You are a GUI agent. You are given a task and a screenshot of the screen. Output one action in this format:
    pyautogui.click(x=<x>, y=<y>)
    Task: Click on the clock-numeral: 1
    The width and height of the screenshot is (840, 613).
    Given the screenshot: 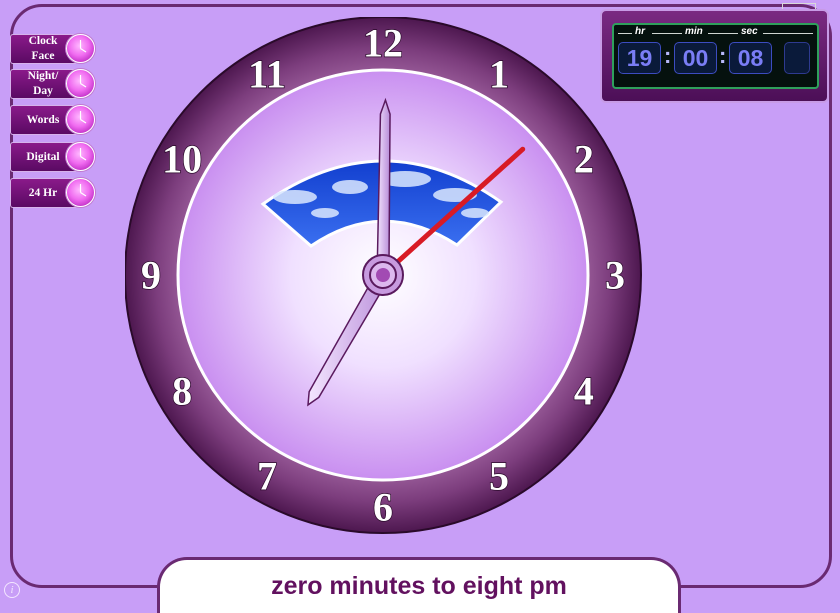 What is the action you would take?
    pyautogui.click(x=499, y=74)
    